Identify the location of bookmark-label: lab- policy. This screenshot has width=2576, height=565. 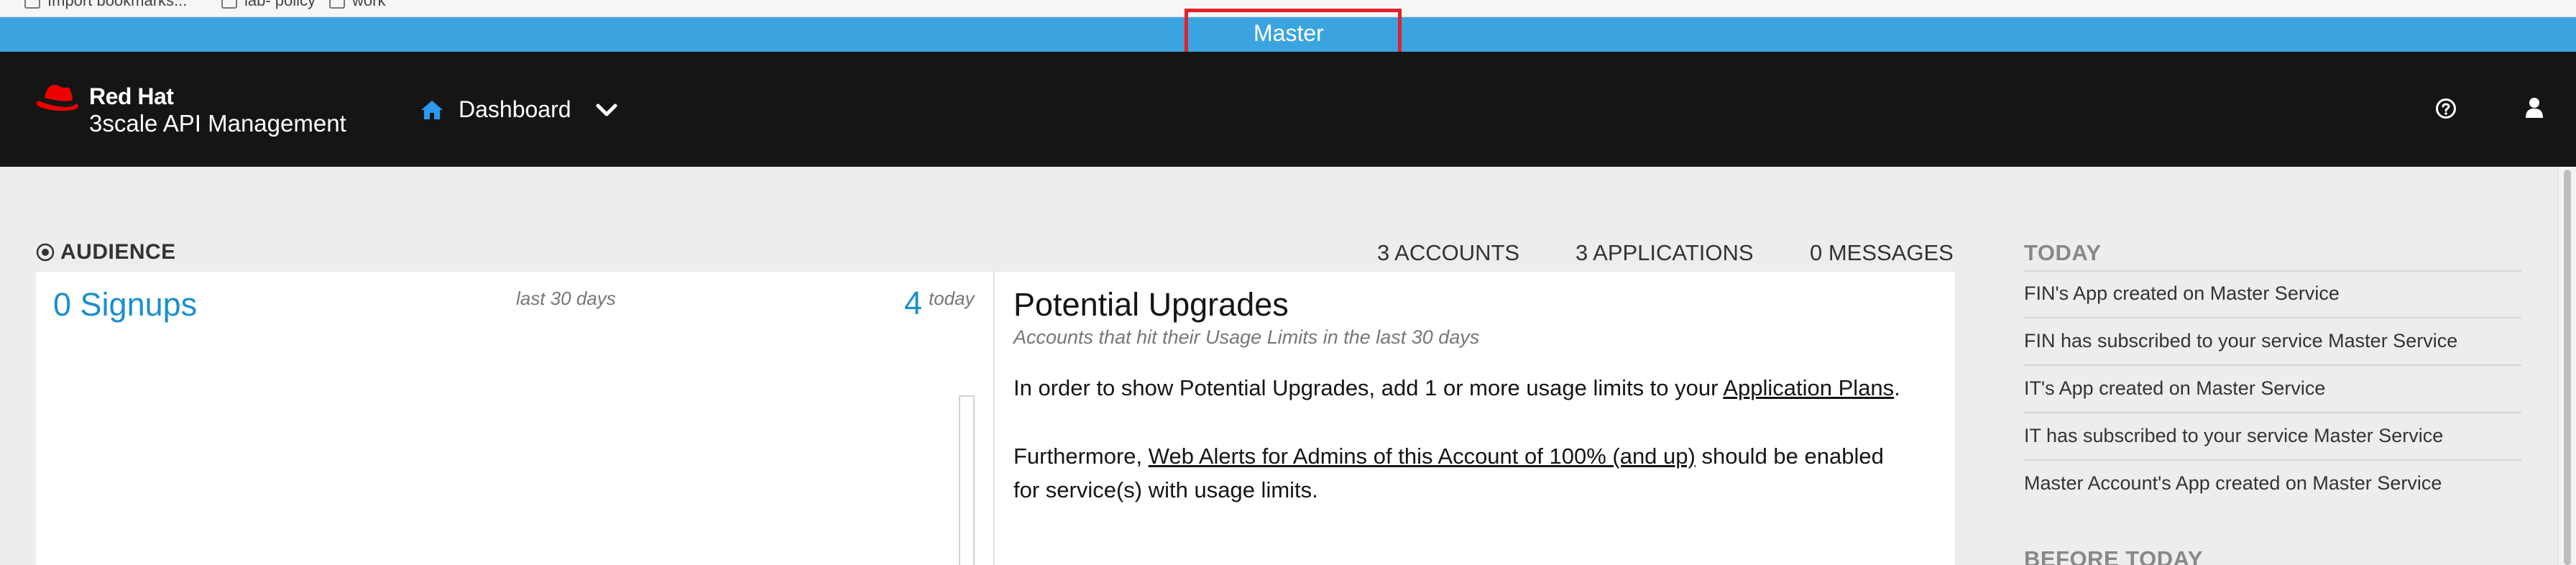
(280, 4).